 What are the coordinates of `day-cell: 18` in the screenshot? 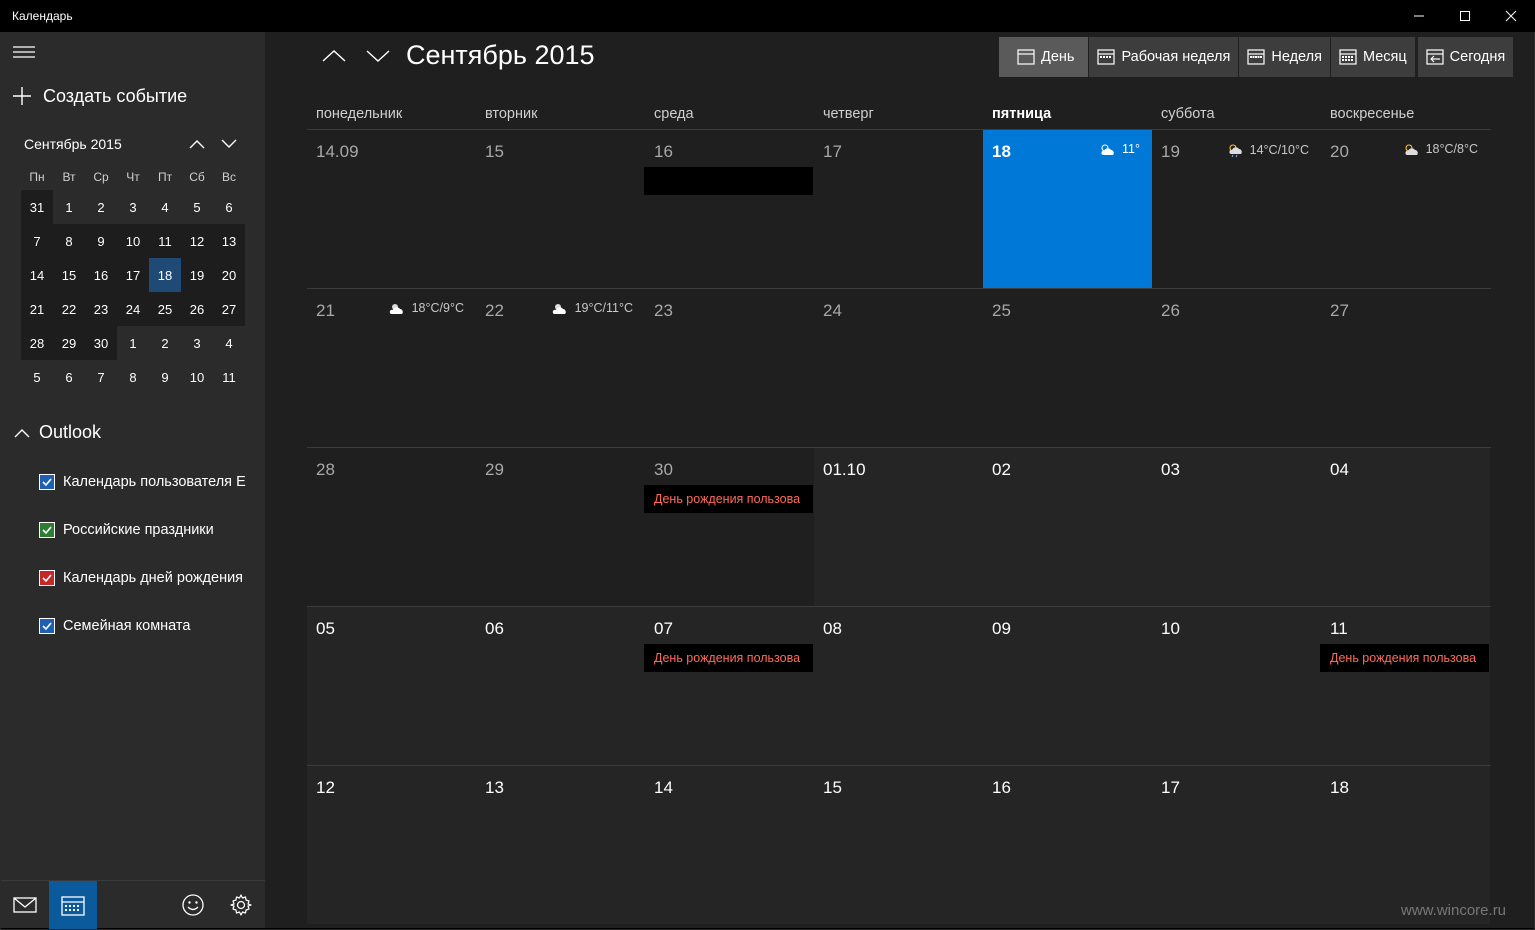 It's located at (1405, 845).